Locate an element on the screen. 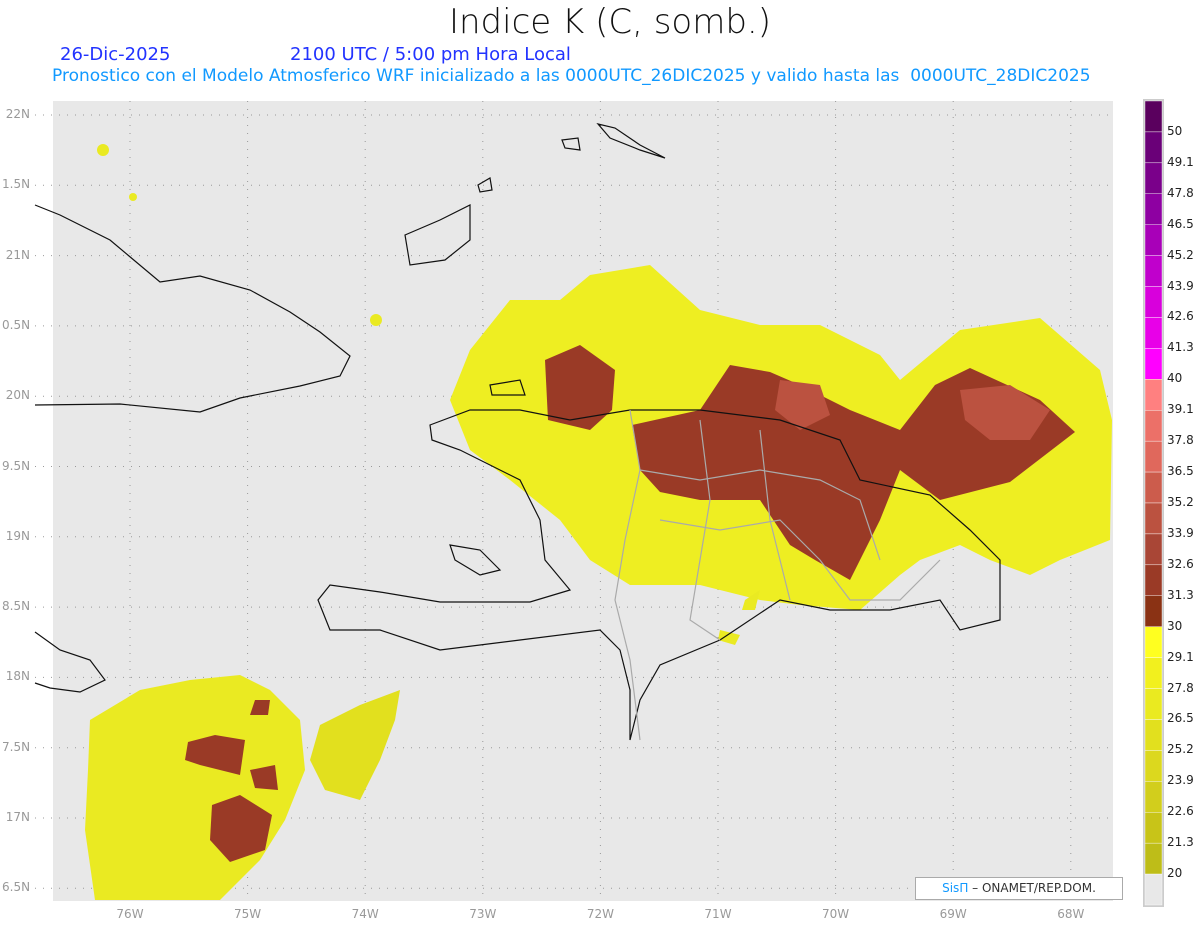 The image size is (1200, 927). lat-label: 21N is located at coordinates (17, 254).